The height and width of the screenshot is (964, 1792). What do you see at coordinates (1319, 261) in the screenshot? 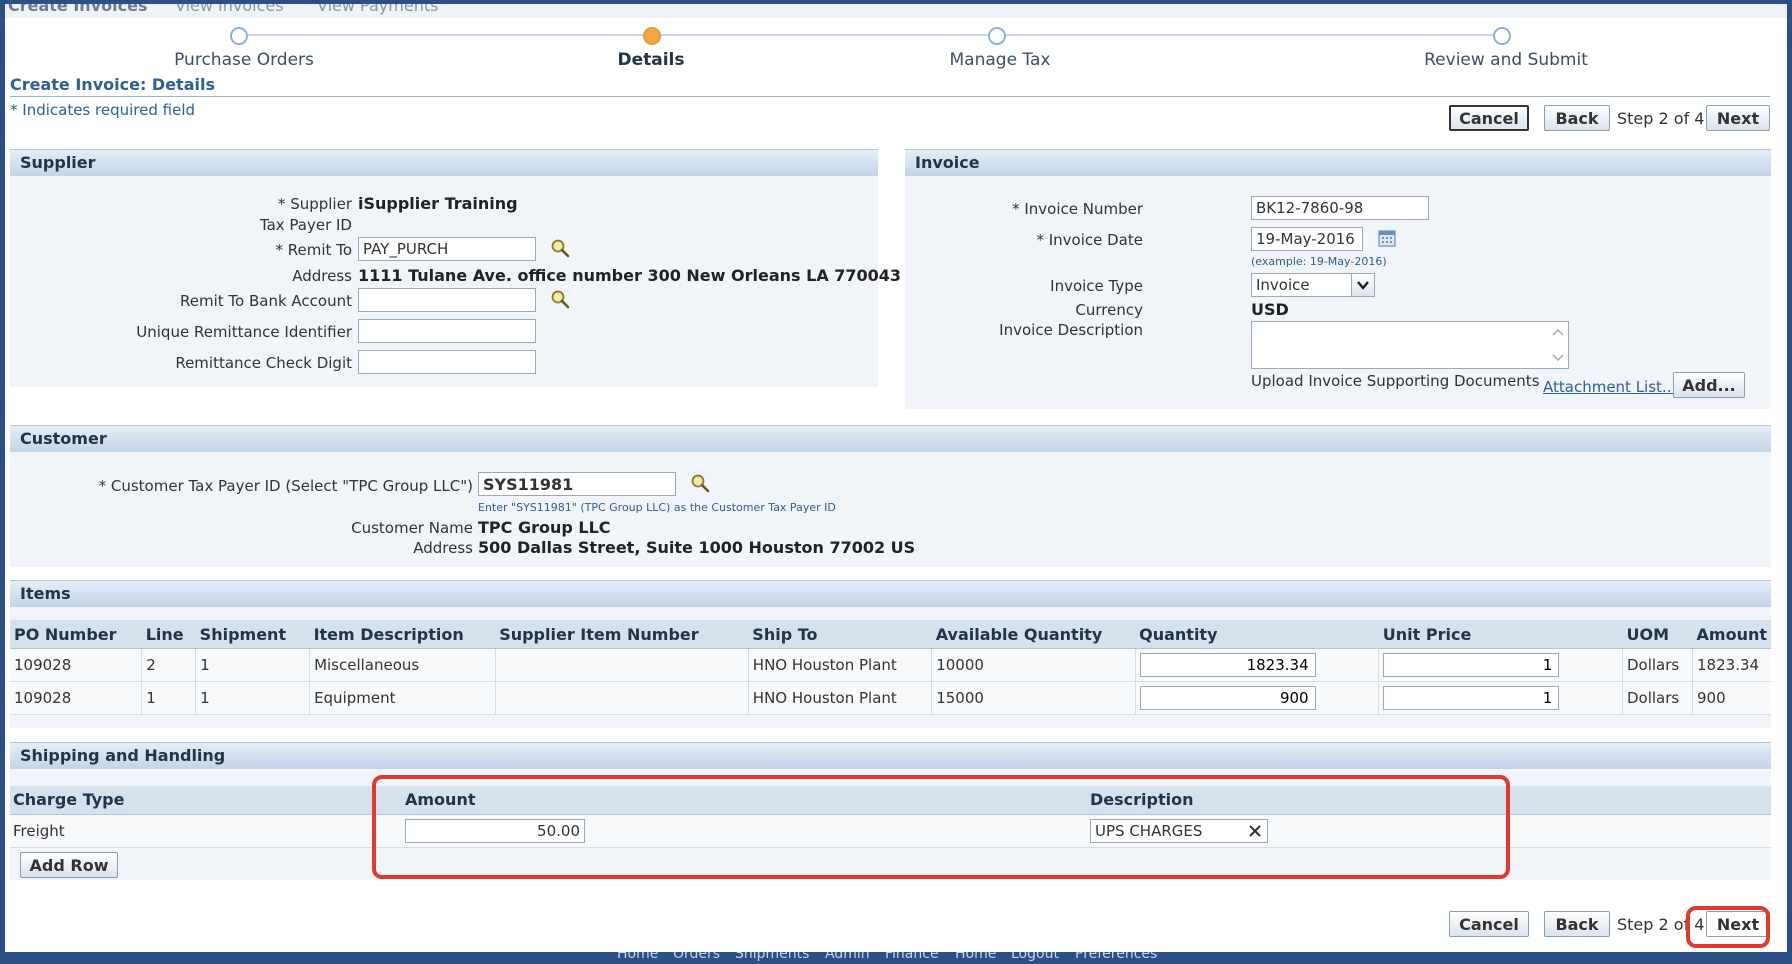
I see `invoice-date-hint: (example: 19-May-2016)` at bounding box center [1319, 261].